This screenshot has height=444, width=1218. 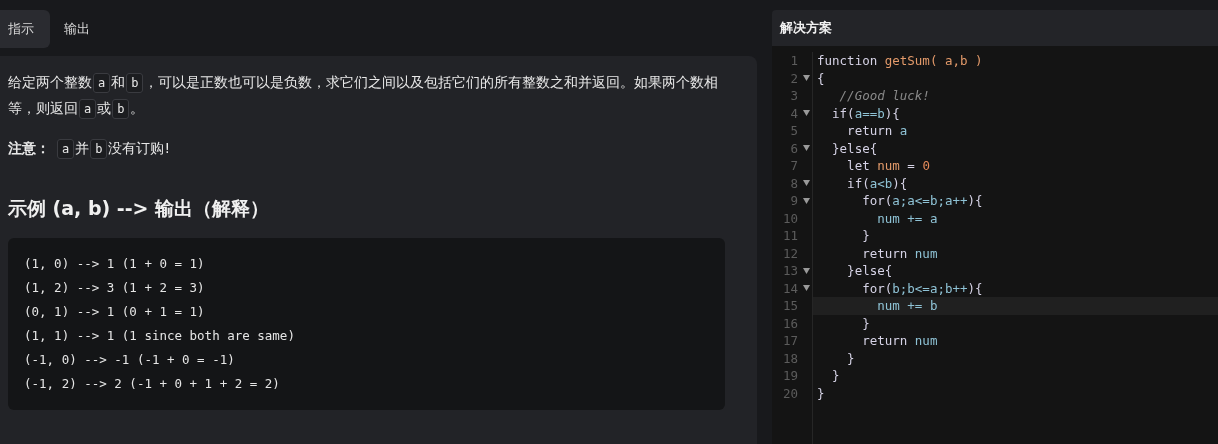 I want to click on line-number: 17, so click(x=790, y=341).